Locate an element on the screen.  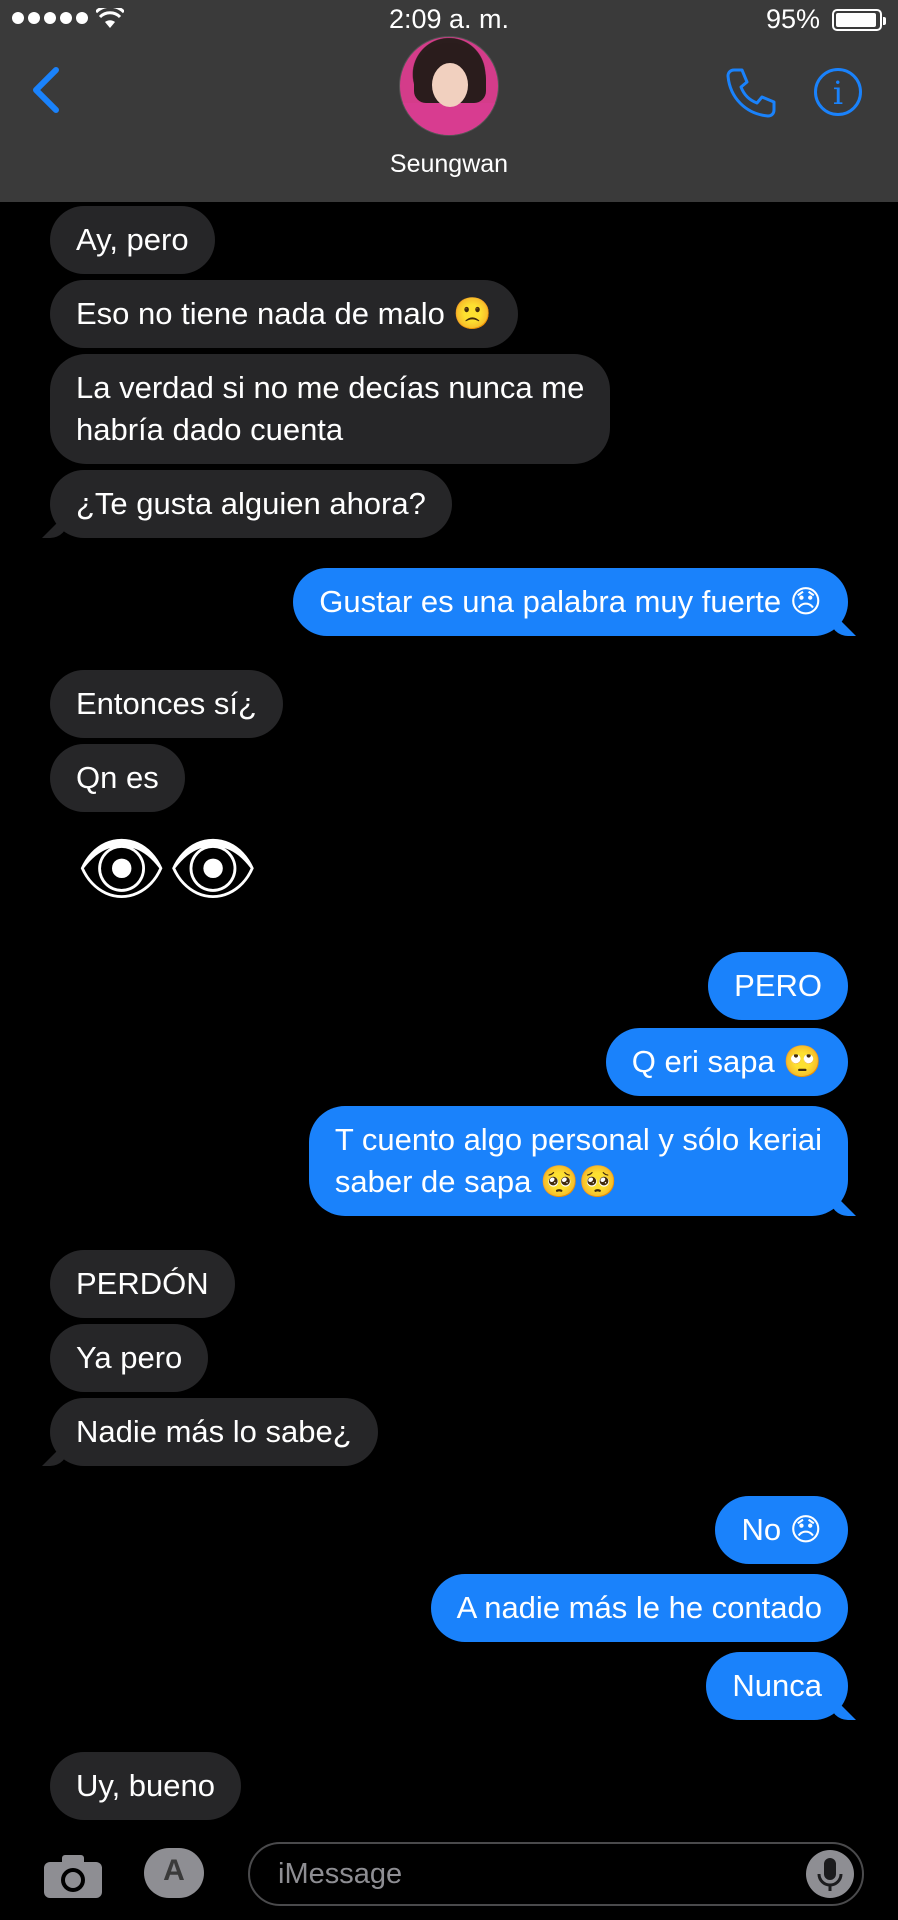
conversation-header: 2:09 a. m. 95% Seungwan i is located at coordinates (449, 101).